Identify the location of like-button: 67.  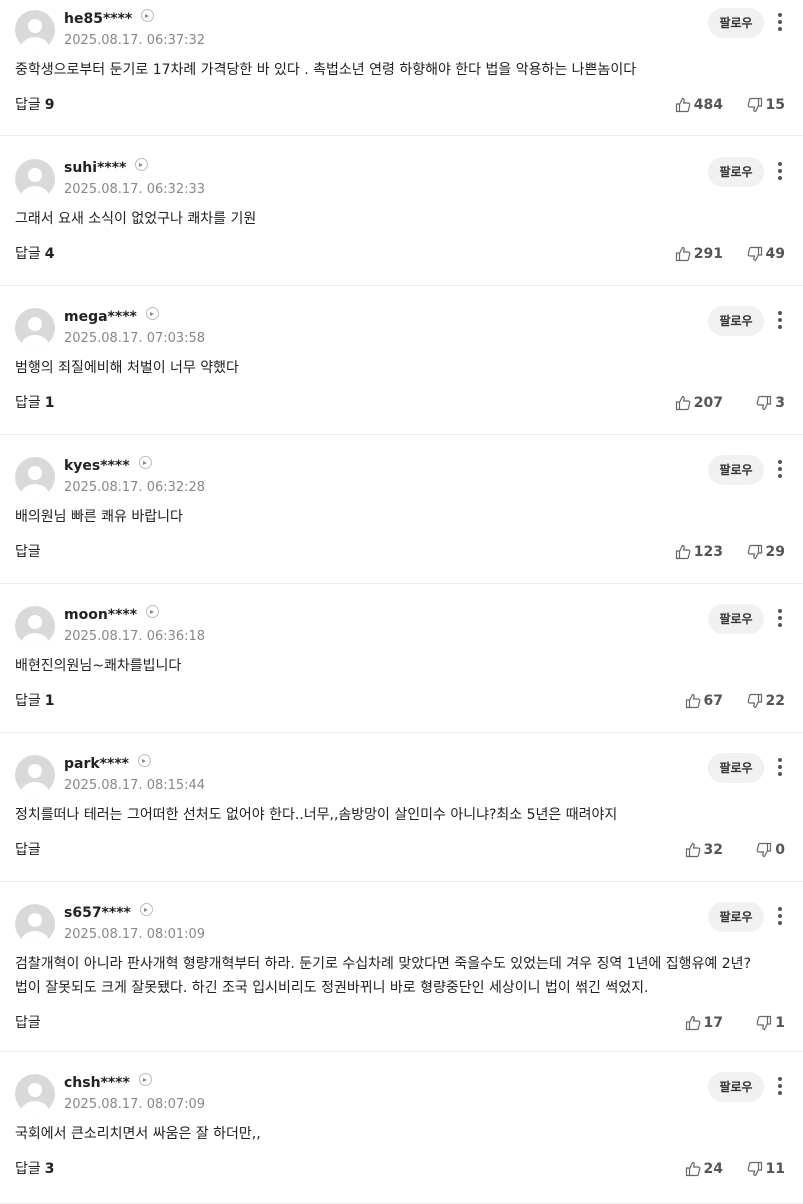
(704, 701).